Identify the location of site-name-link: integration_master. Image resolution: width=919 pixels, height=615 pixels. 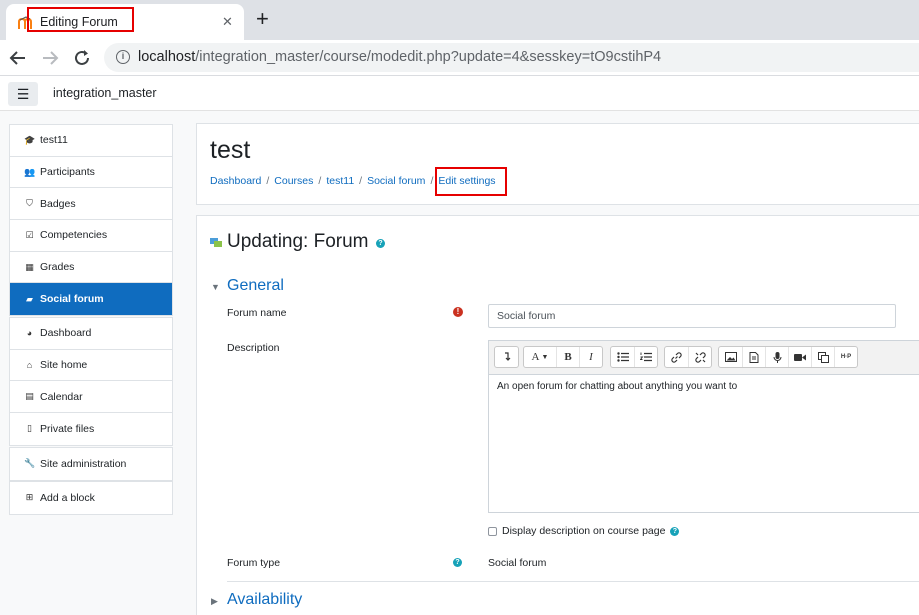
(105, 93).